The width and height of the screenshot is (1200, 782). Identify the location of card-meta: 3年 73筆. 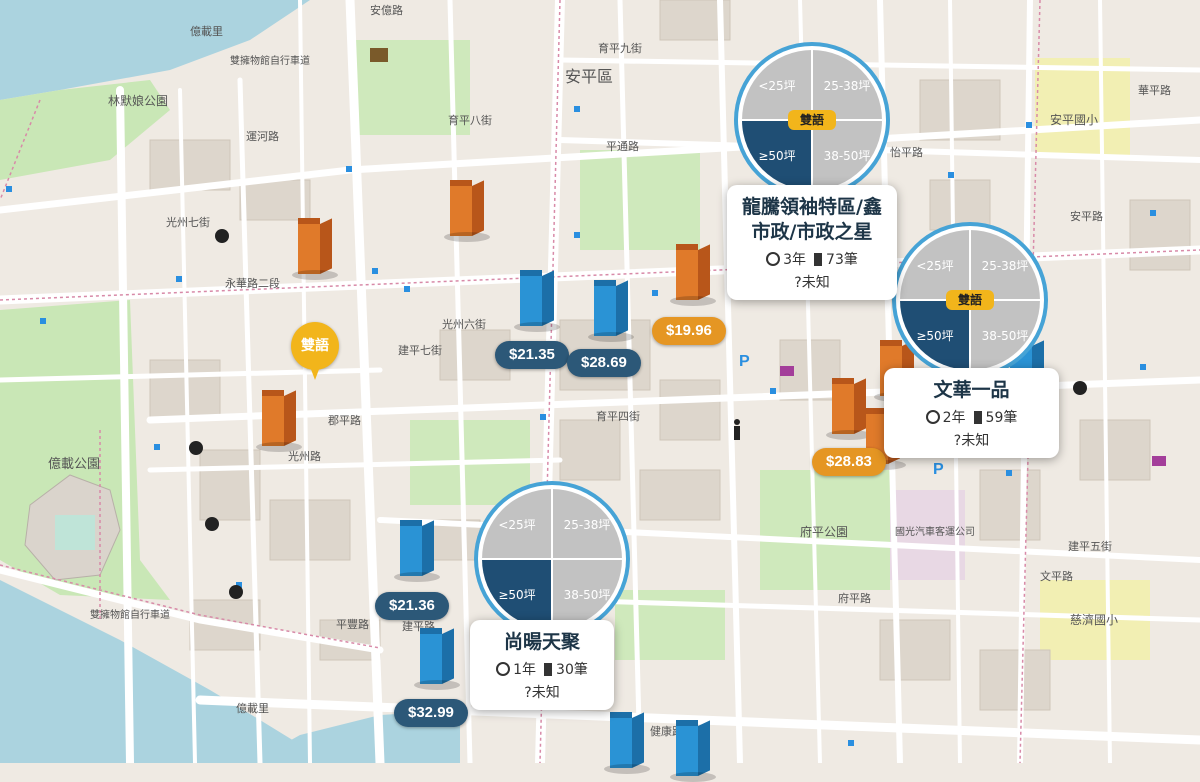
(812, 259).